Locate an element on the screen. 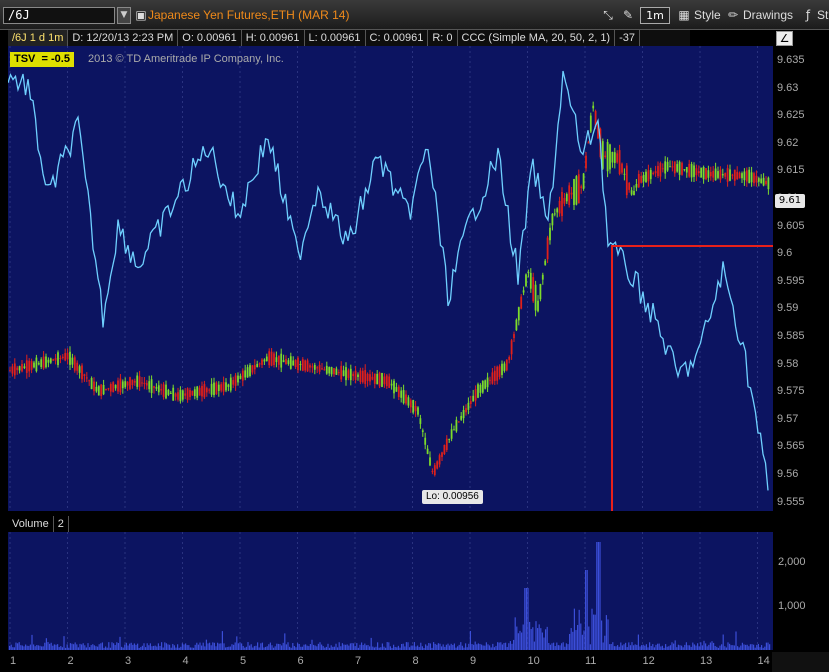 This screenshot has width=829, height=672. time-tick: 3 is located at coordinates (128, 661).